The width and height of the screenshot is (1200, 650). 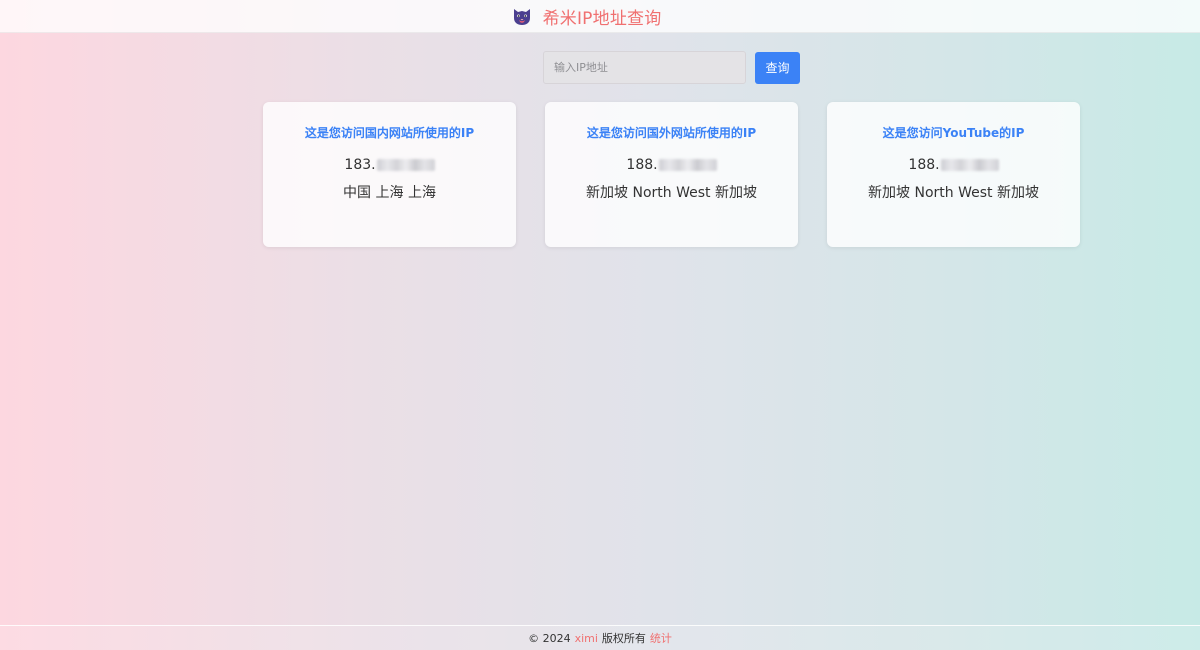 I want to click on card-title: 这是您访问国内网站所使用的IP, so click(x=389, y=133).